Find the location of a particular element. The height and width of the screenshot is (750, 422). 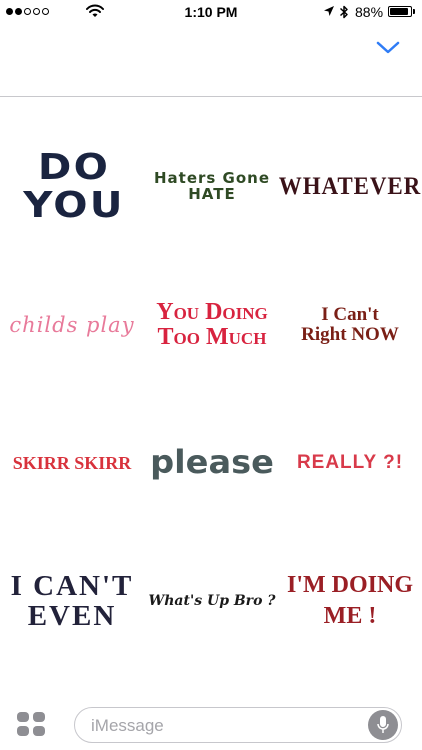

sticker-please: please is located at coordinates (212, 463).